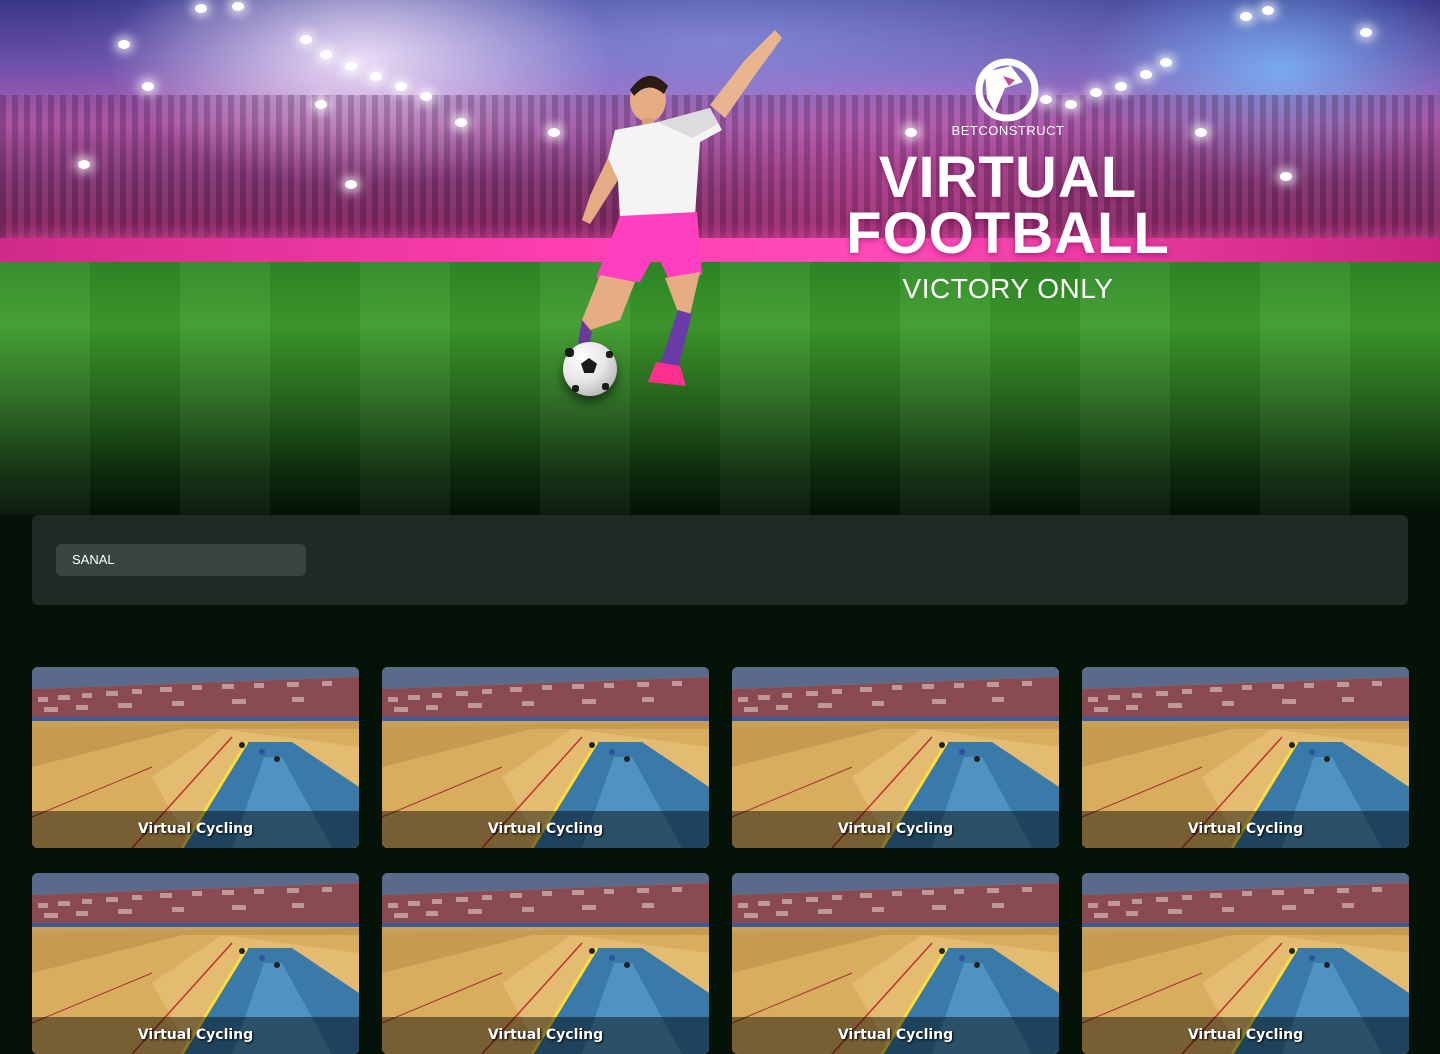 The height and width of the screenshot is (1054, 1440). What do you see at coordinates (181, 560) in the screenshot?
I see `category-tab-sanal: SANAL` at bounding box center [181, 560].